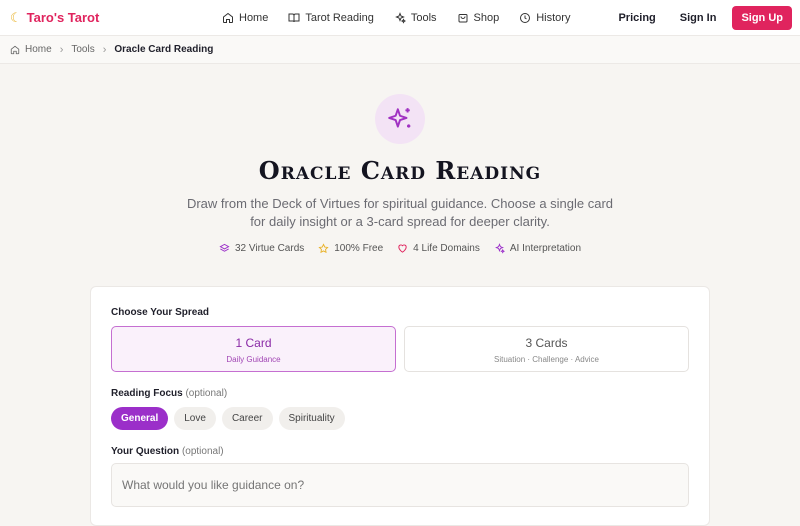 The height and width of the screenshot is (526, 800). Describe the element at coordinates (553, 18) in the screenshot. I see `nav-history-label: History` at that location.